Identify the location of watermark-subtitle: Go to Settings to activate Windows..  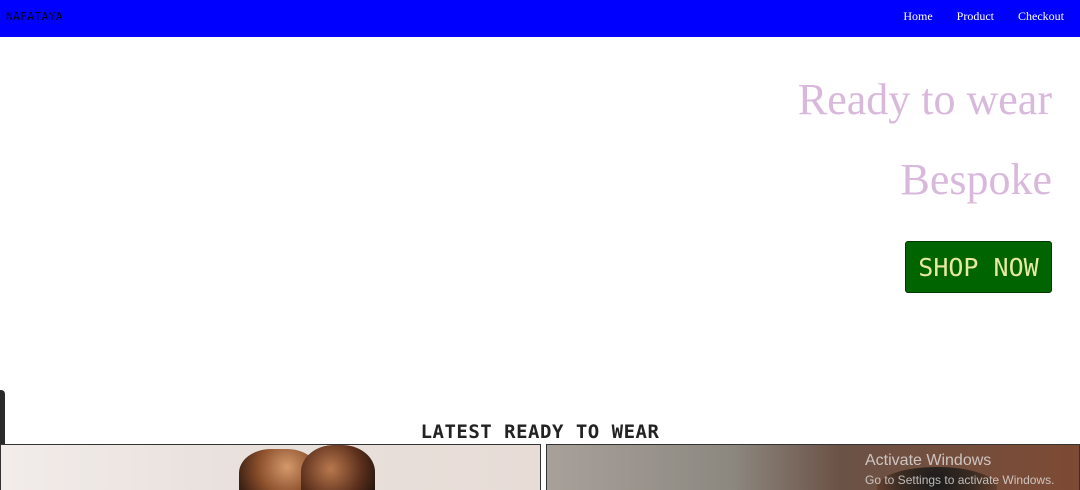
(960, 480).